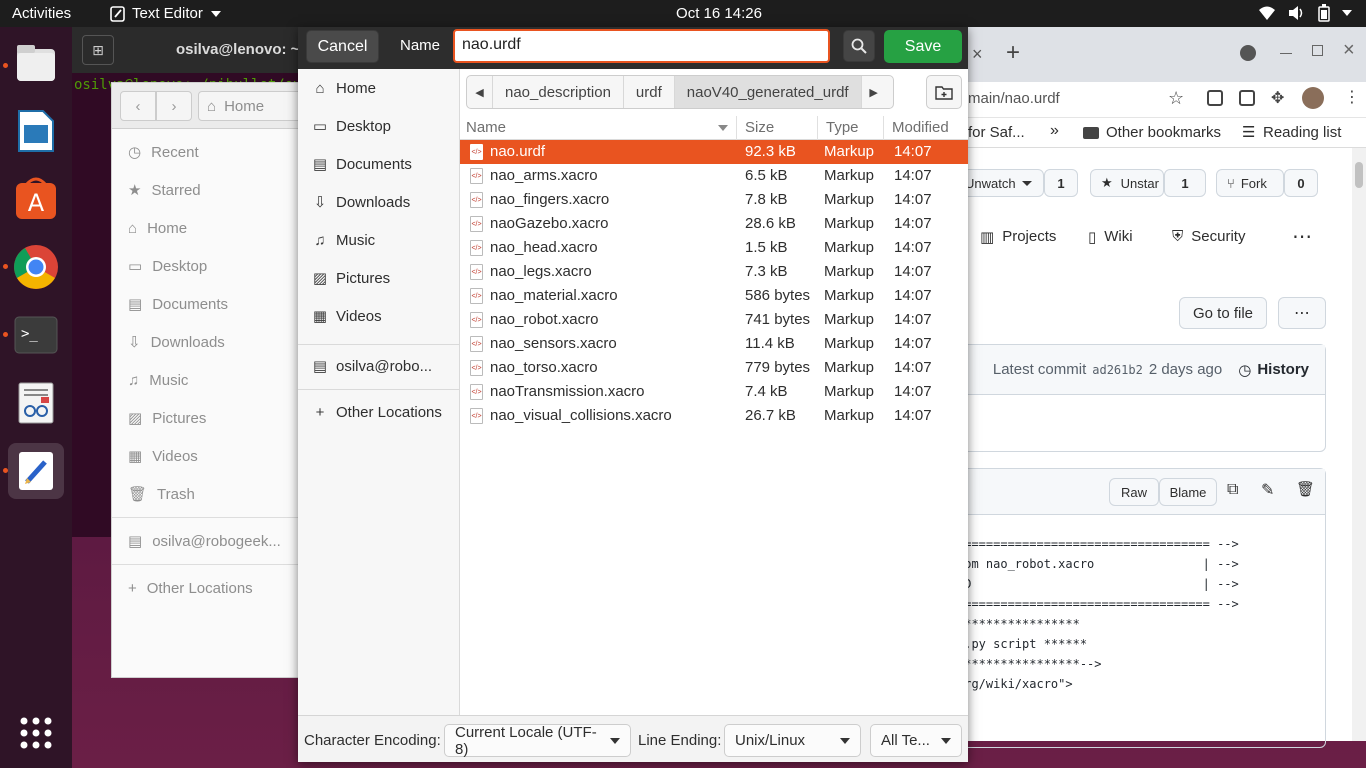  Describe the element at coordinates (557, 92) in the screenshot. I see `path-segment: nao_description` at that location.